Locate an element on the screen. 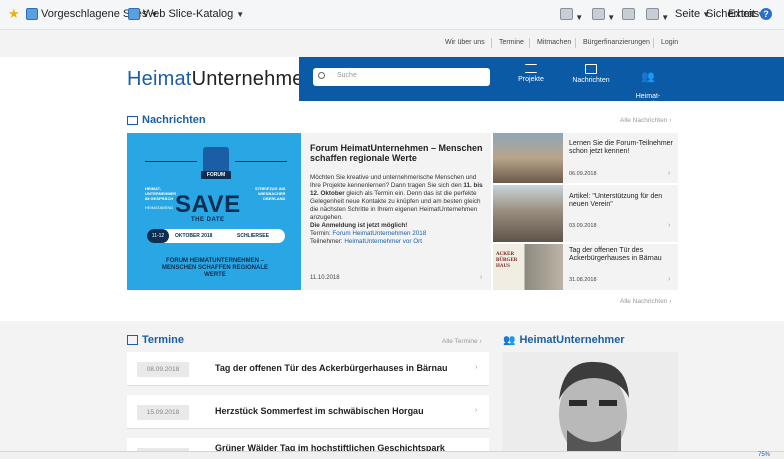 Image resolution: width=784 pixels, height=459 pixels. nav-projekte: Projekte is located at coordinates (531, 74).